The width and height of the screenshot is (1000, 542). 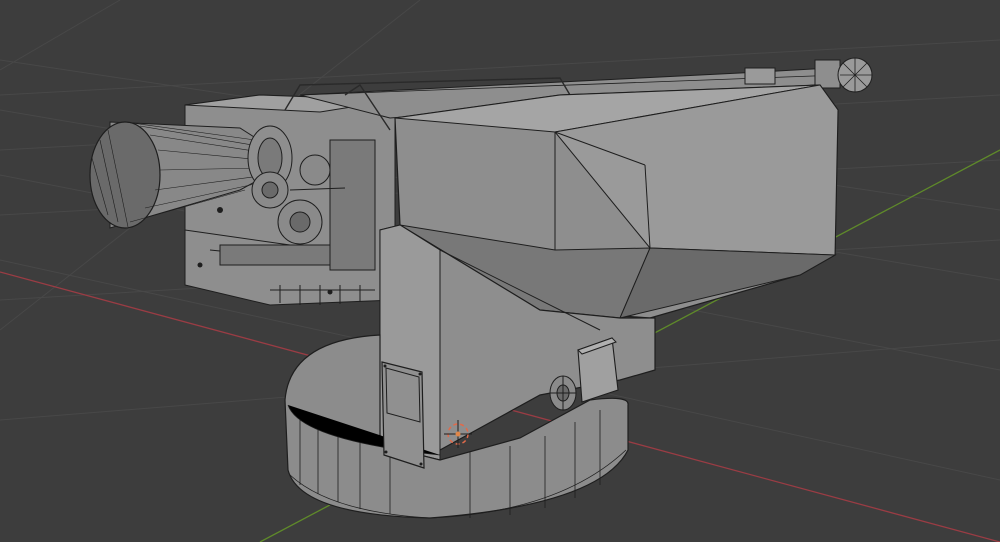 I want to click on vent-wheel-icon, so click(x=563, y=393).